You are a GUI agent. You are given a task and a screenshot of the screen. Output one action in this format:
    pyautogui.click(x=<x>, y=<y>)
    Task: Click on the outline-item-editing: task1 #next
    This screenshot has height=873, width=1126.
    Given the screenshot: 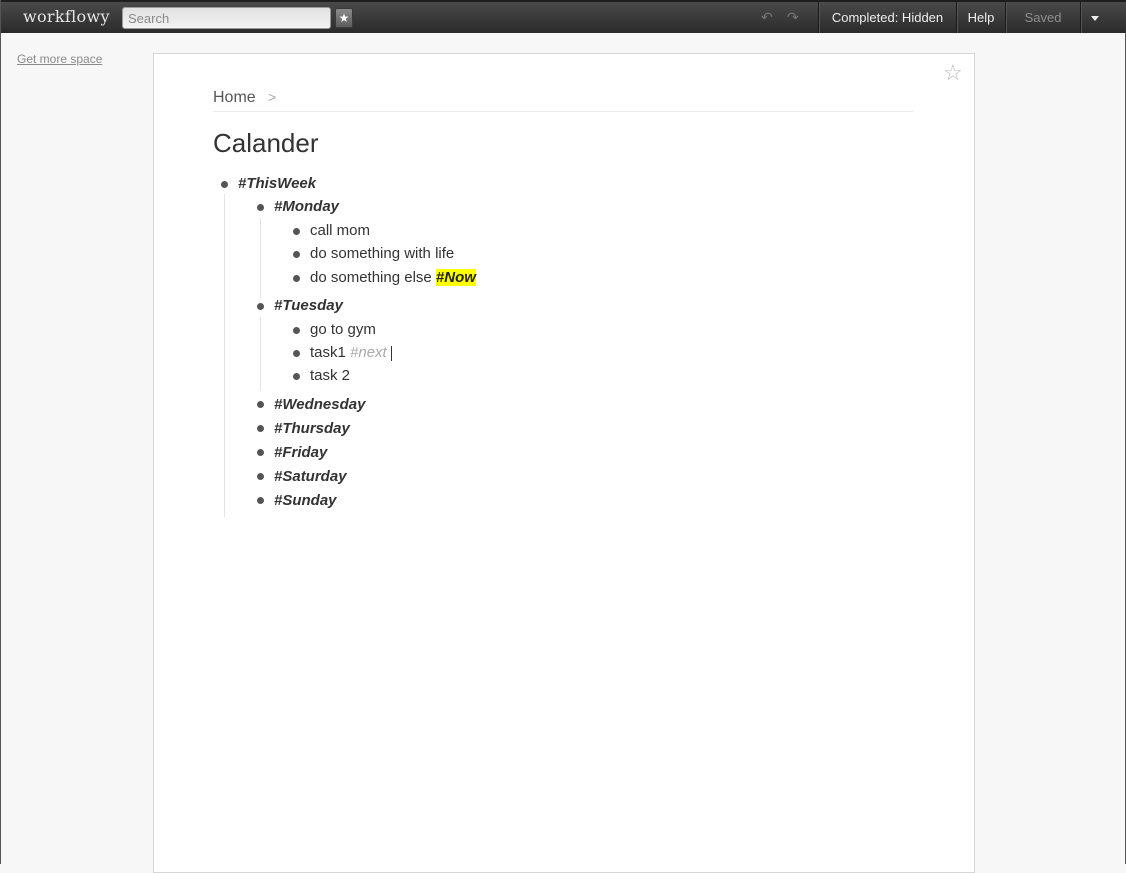 What is the action you would take?
    pyautogui.click(x=351, y=353)
    